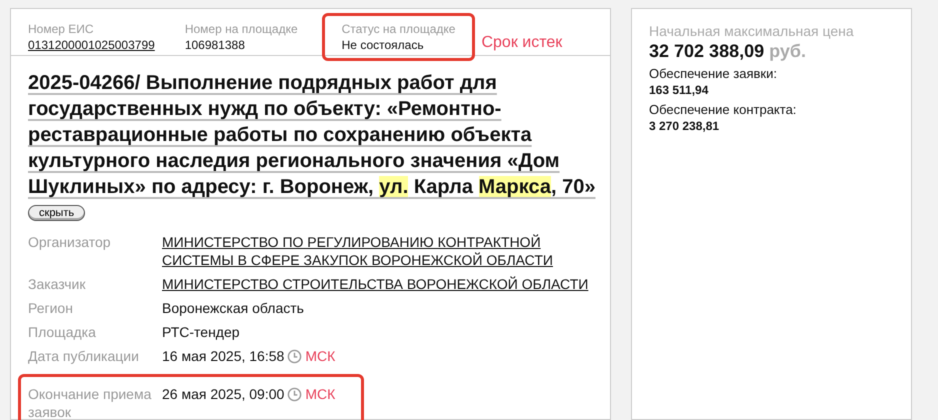 This screenshot has width=938, height=420. I want to click on detail-label: Регион, so click(51, 308).